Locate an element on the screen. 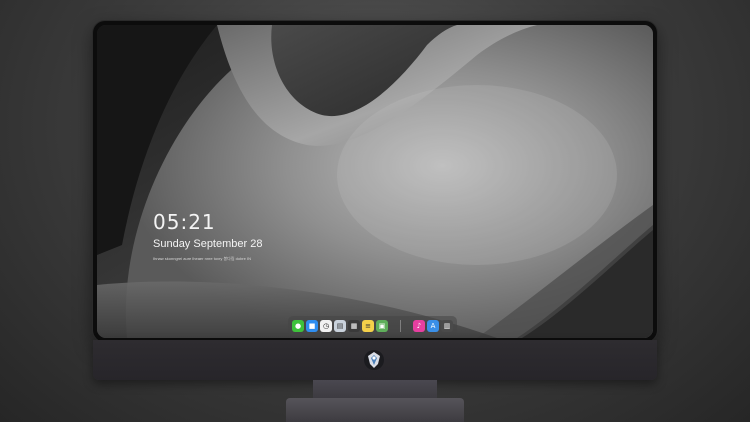  preview-icon: ▤ is located at coordinates (340, 326).